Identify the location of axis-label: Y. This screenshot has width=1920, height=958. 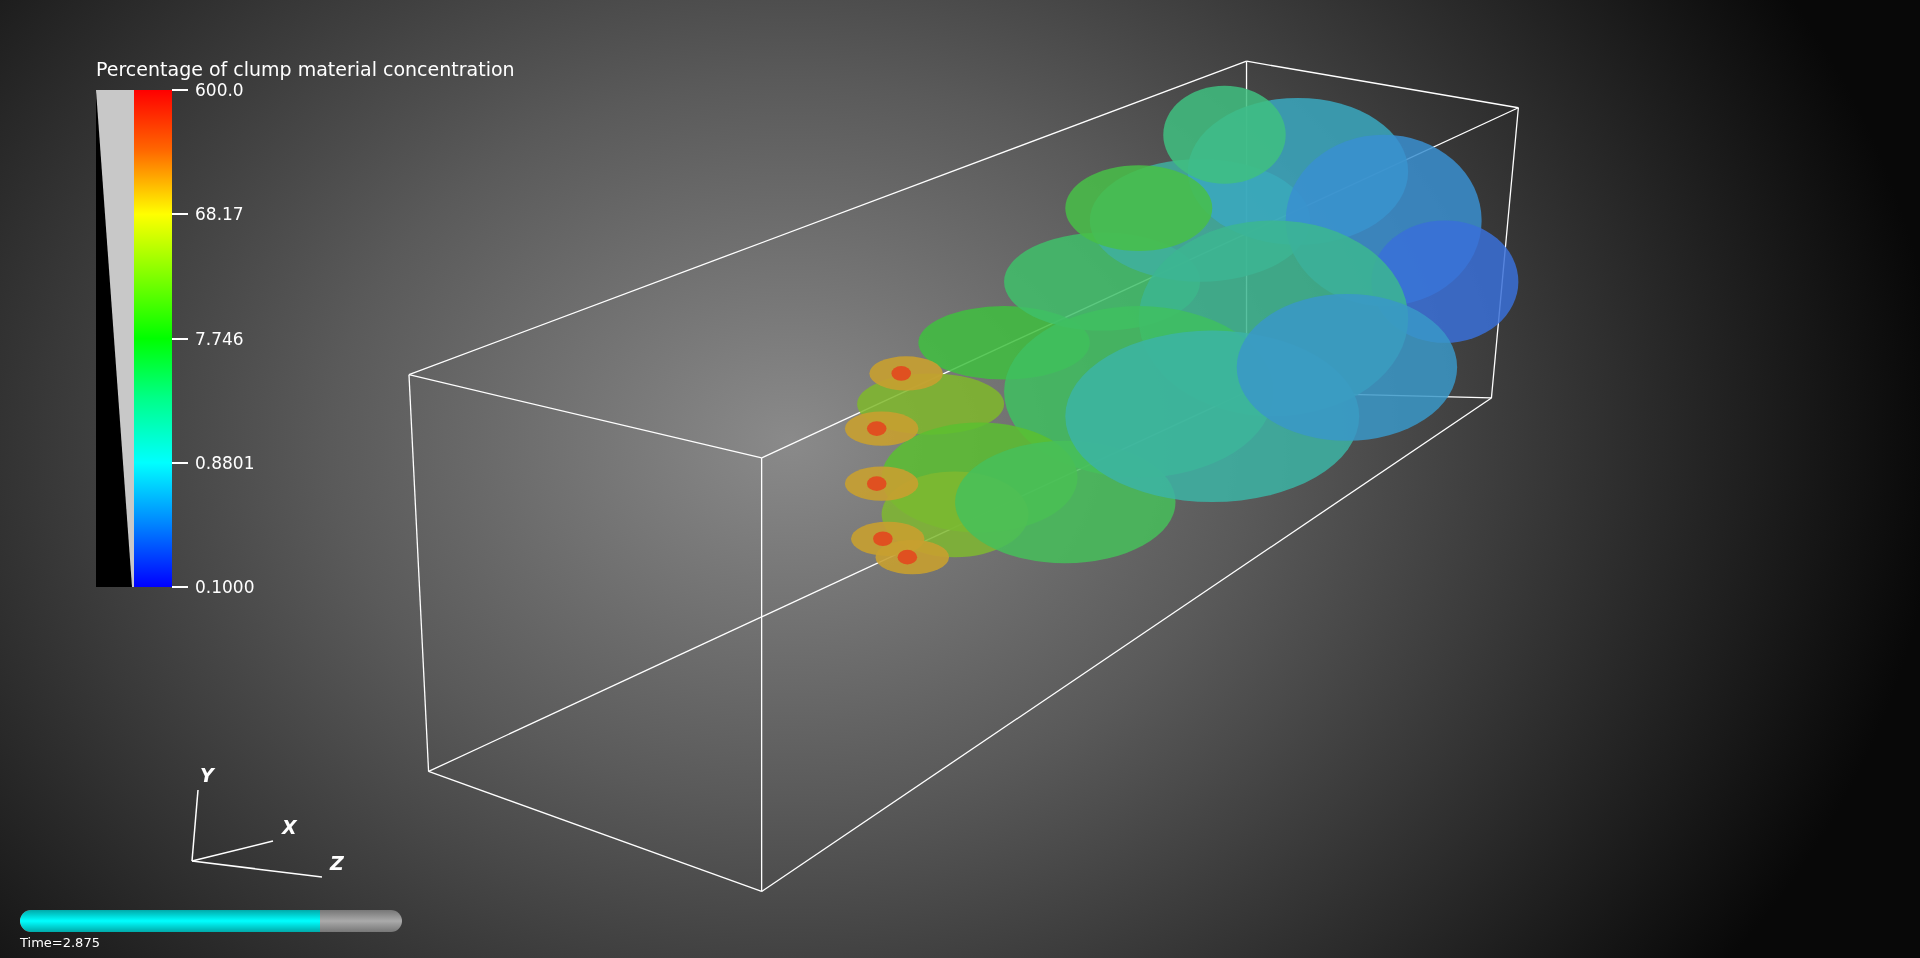
(207, 775).